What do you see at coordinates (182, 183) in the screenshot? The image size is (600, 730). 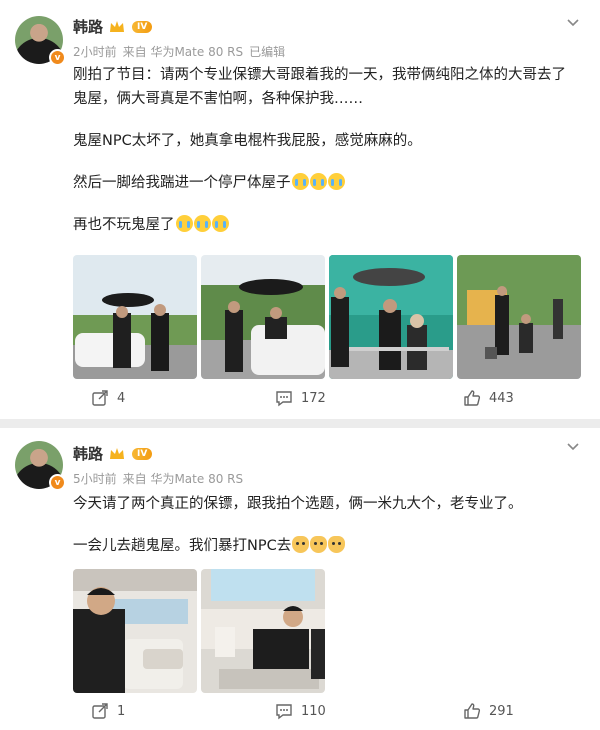 I see `paragraph-text: 然后一脚给我踹进一个停尸体屋子` at bounding box center [182, 183].